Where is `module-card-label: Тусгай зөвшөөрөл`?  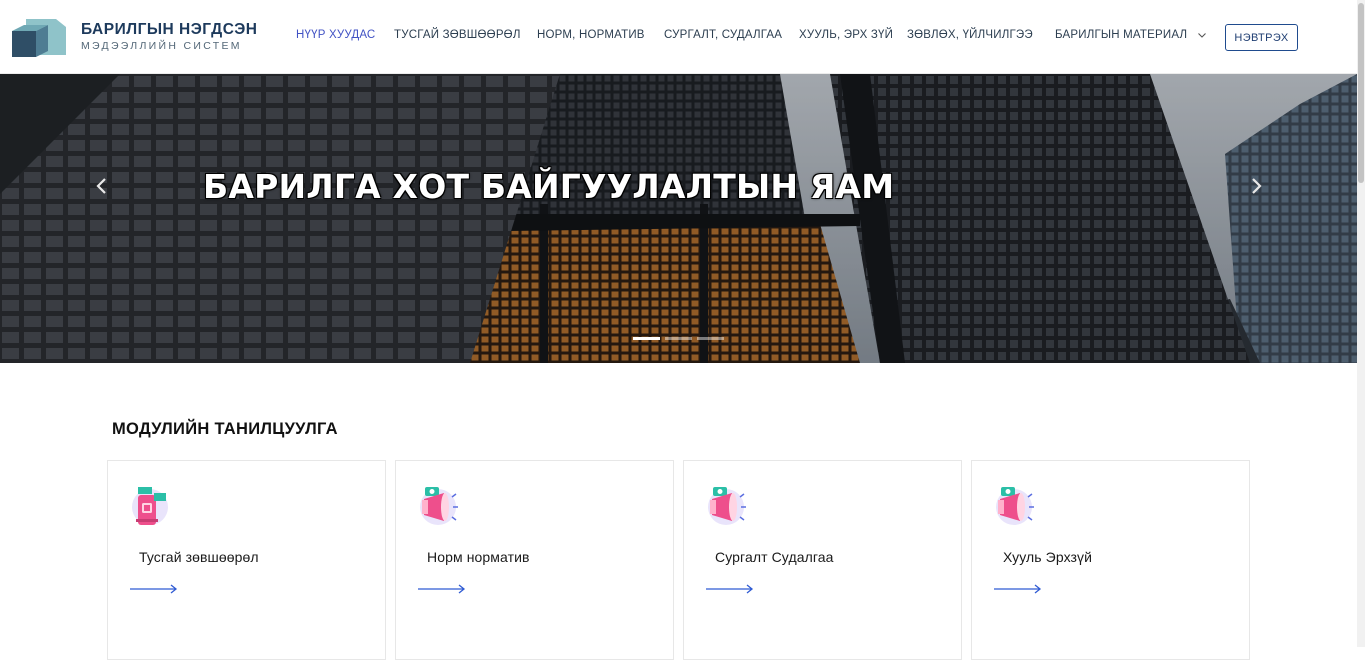
module-card-label: Тусгай зөвшөөрөл is located at coordinates (199, 557).